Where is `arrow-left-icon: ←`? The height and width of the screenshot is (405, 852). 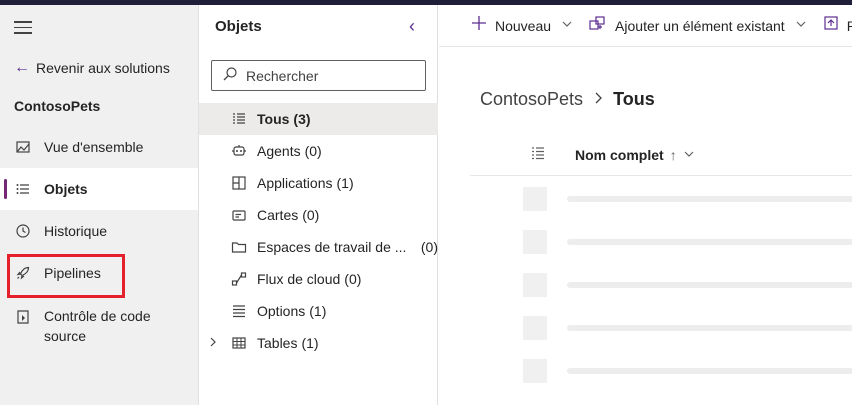
arrow-left-icon: ← is located at coordinates (22, 67).